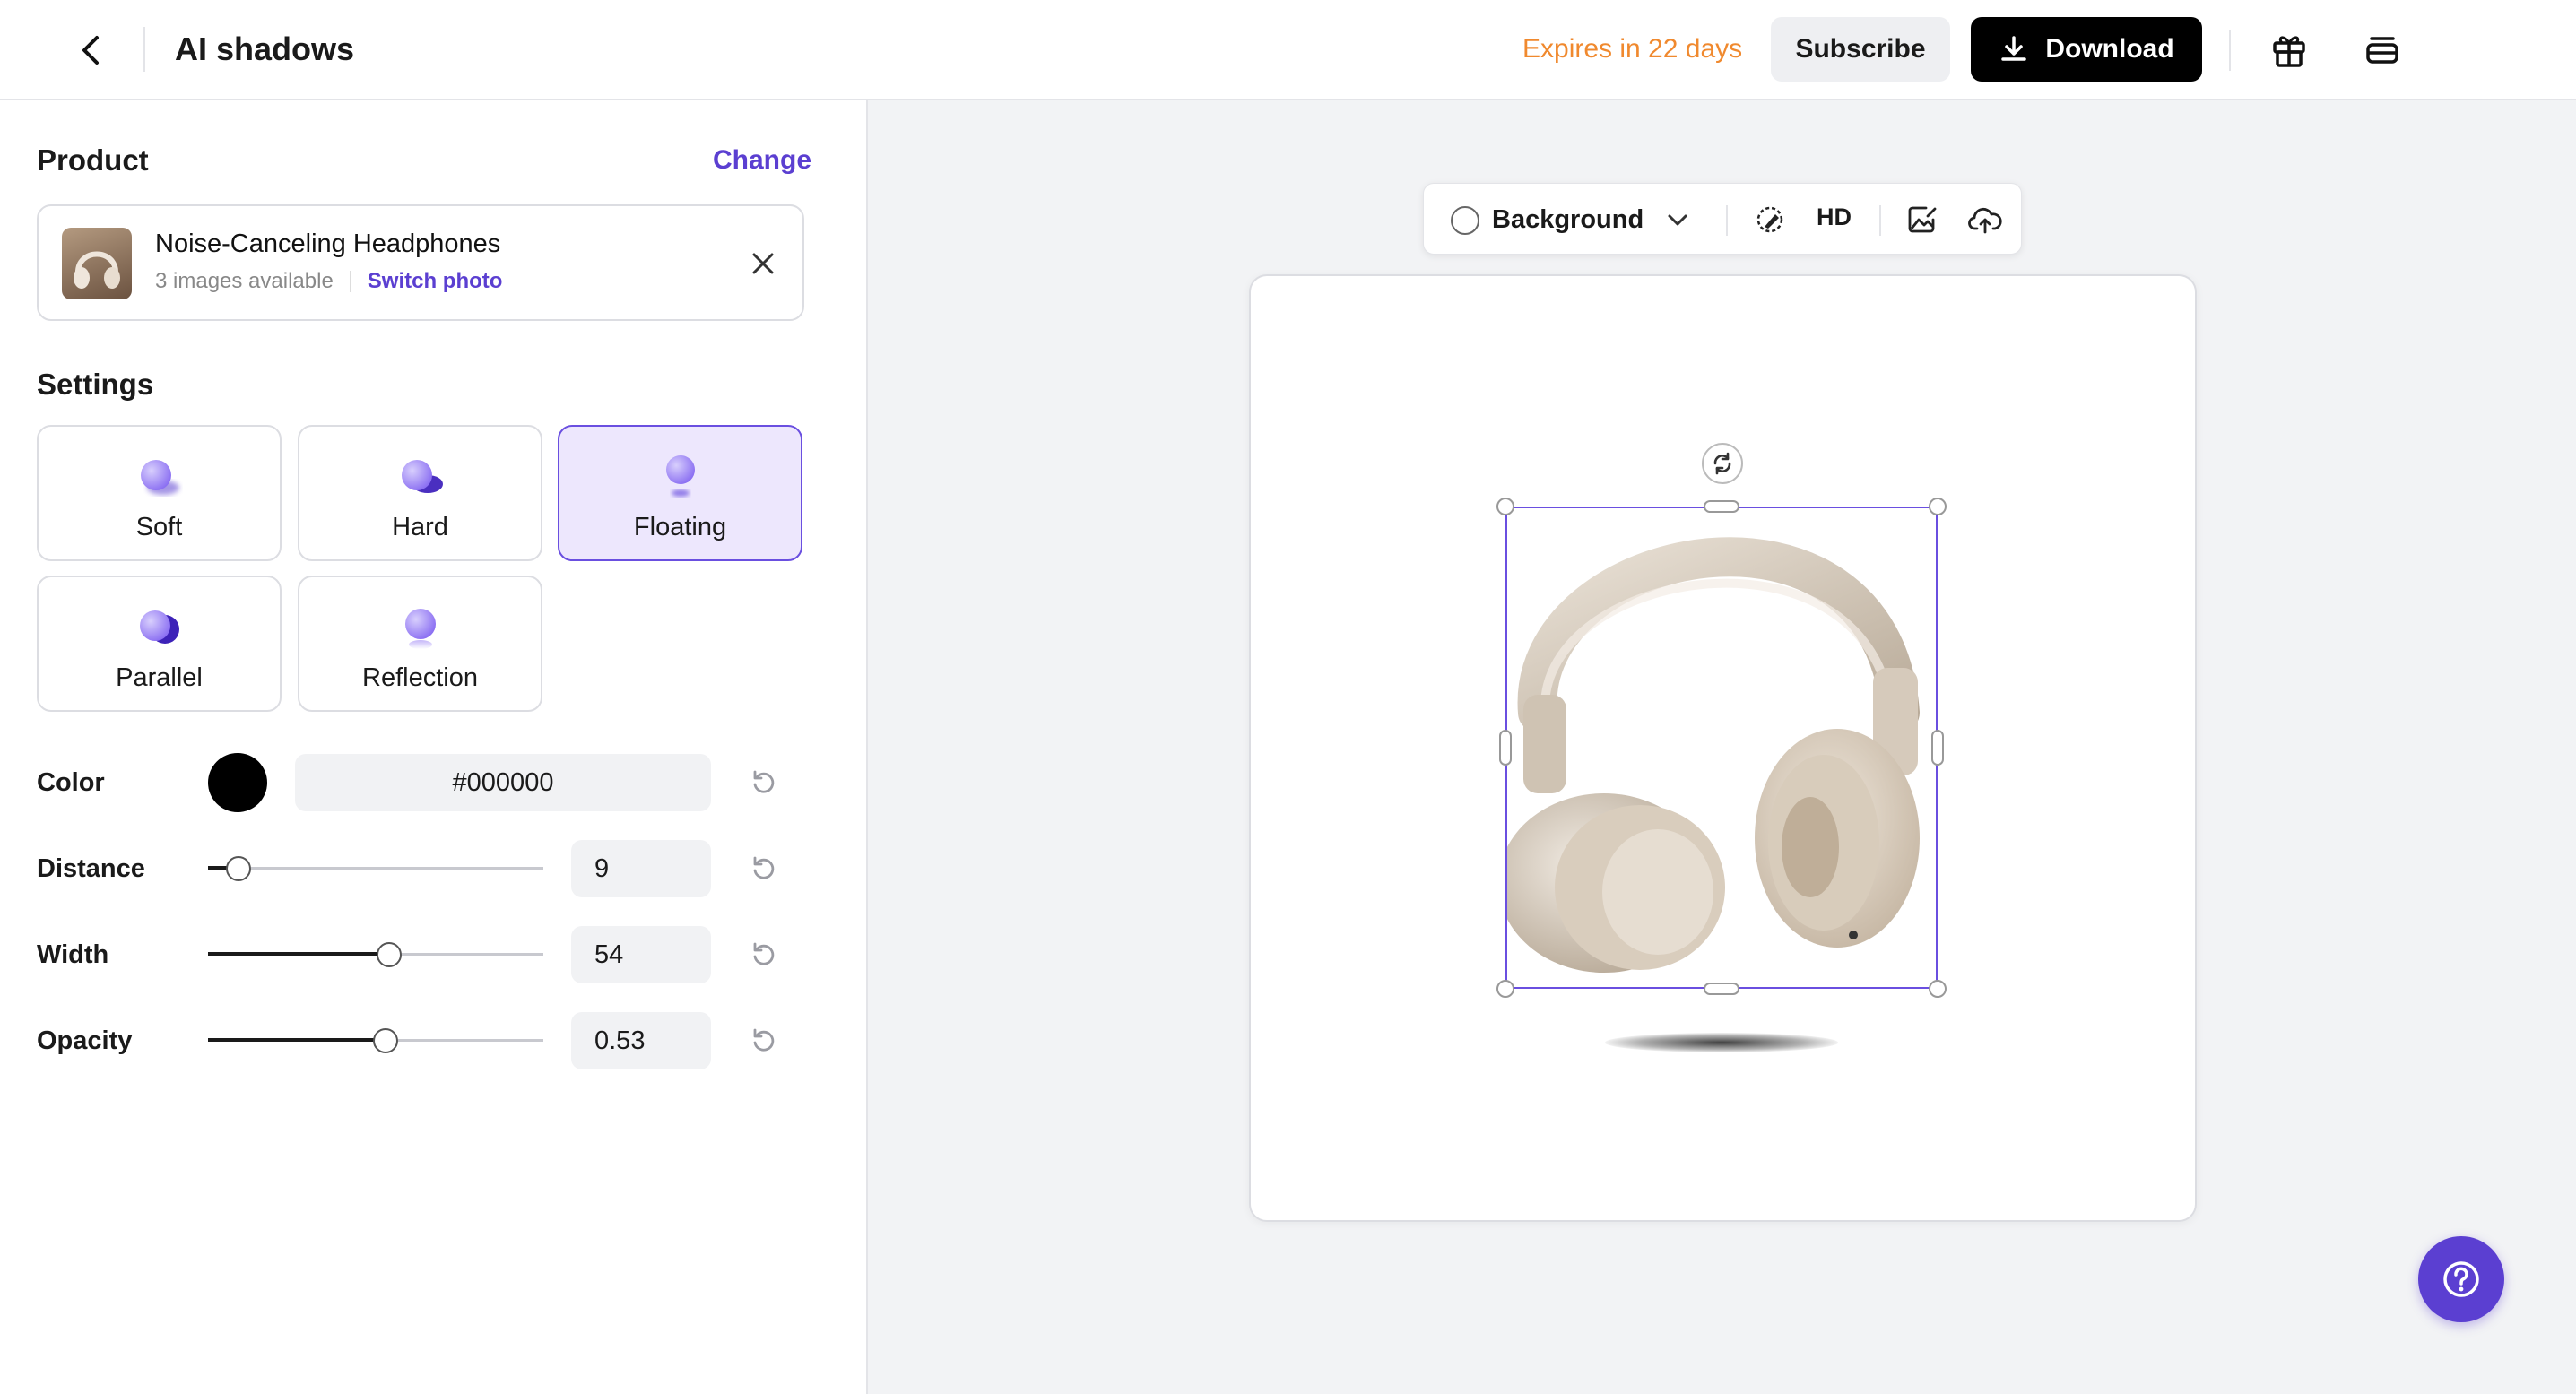 The height and width of the screenshot is (1394, 2576). I want to click on opacity-reset-button, so click(764, 1041).